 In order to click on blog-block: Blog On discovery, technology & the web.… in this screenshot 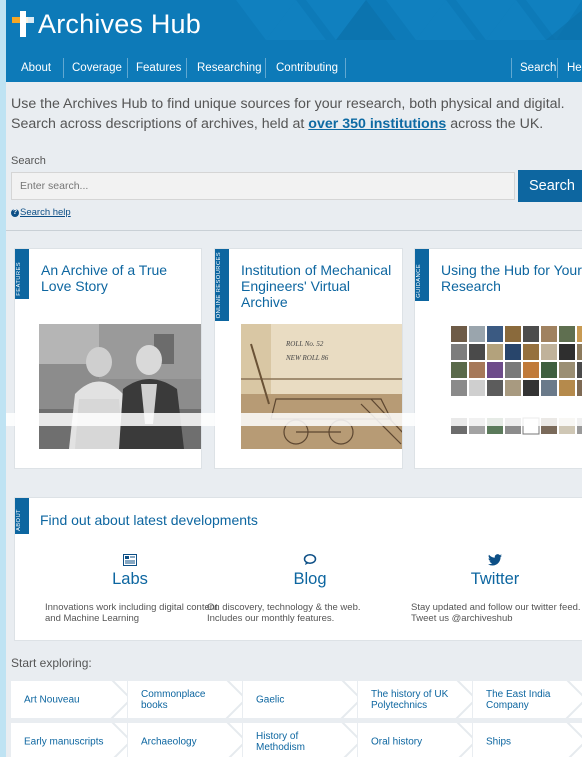, I will do `click(303, 589)`.